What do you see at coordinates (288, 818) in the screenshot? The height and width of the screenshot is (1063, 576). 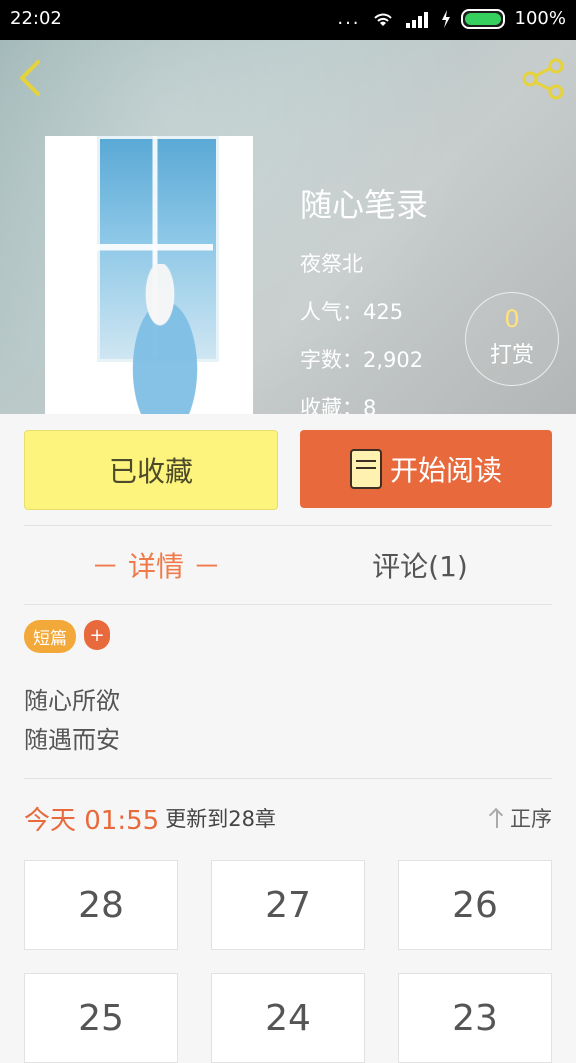 I see `update-info: 今天 01:55 更新到28章 正序` at bounding box center [288, 818].